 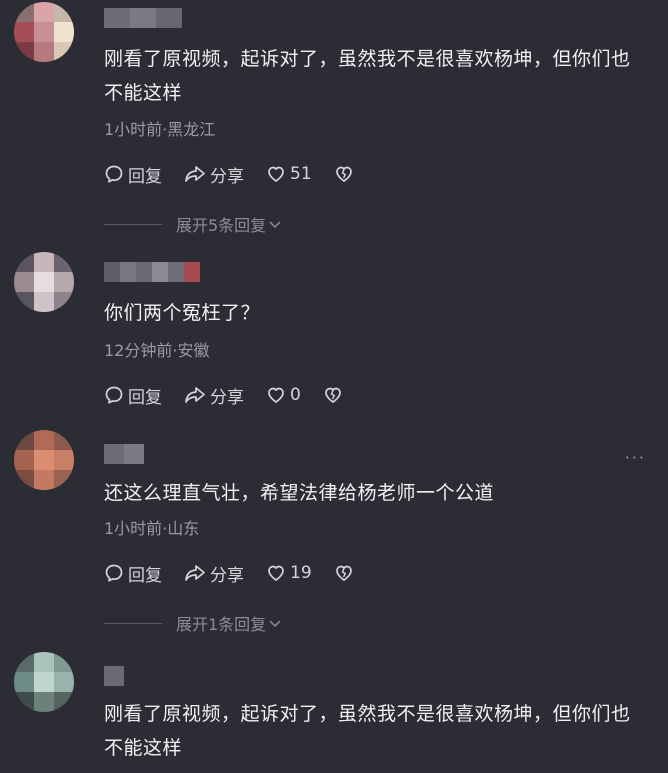 I want to click on like-count: 0, so click(x=295, y=395).